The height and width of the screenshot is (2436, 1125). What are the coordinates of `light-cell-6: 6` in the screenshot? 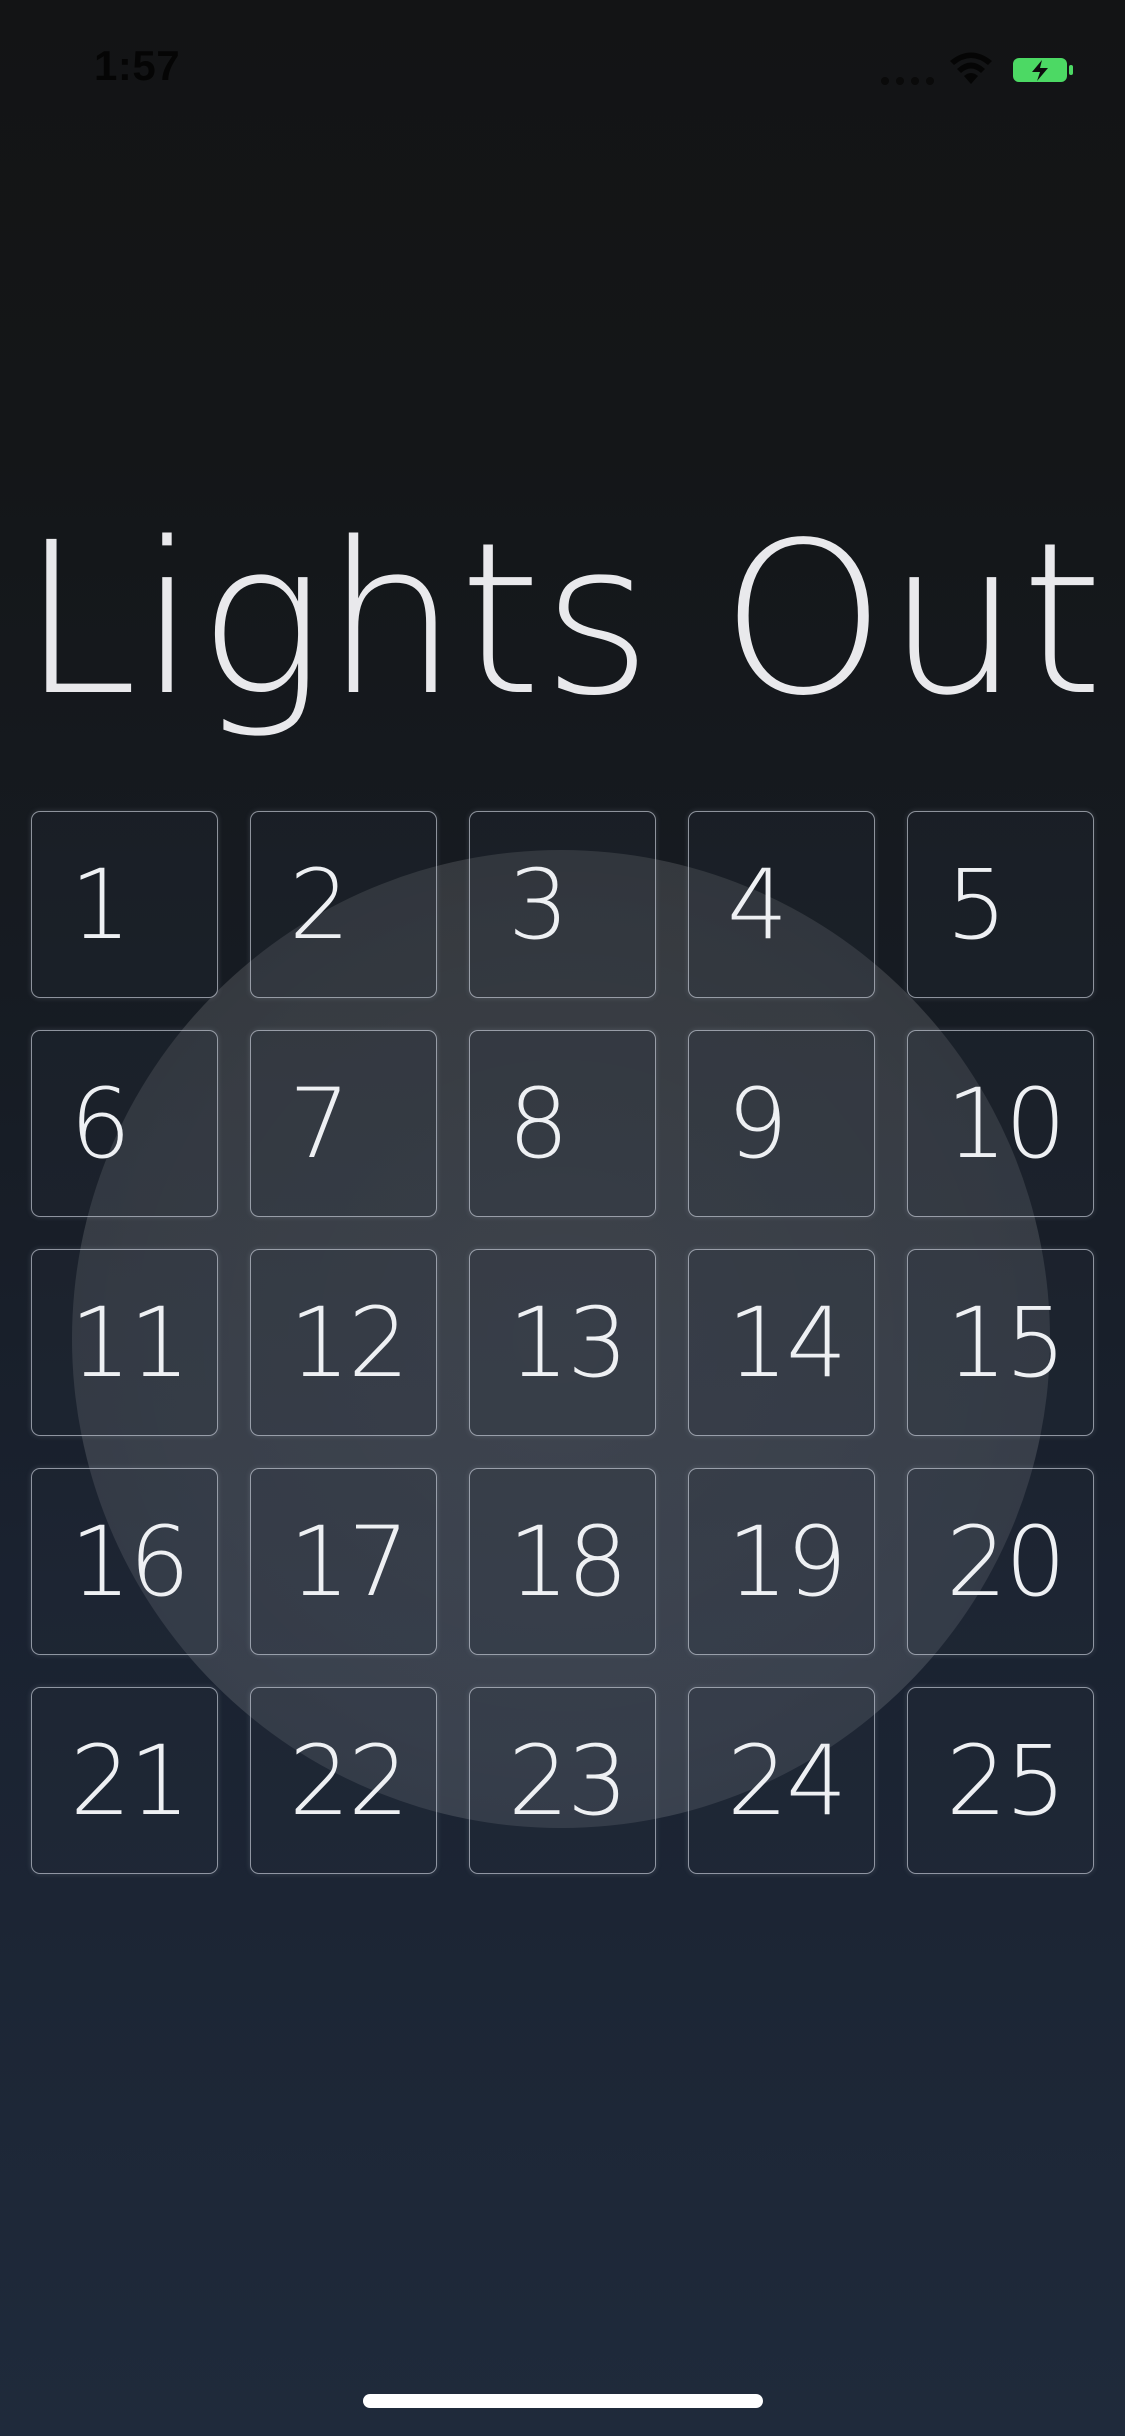 It's located at (124, 1123).